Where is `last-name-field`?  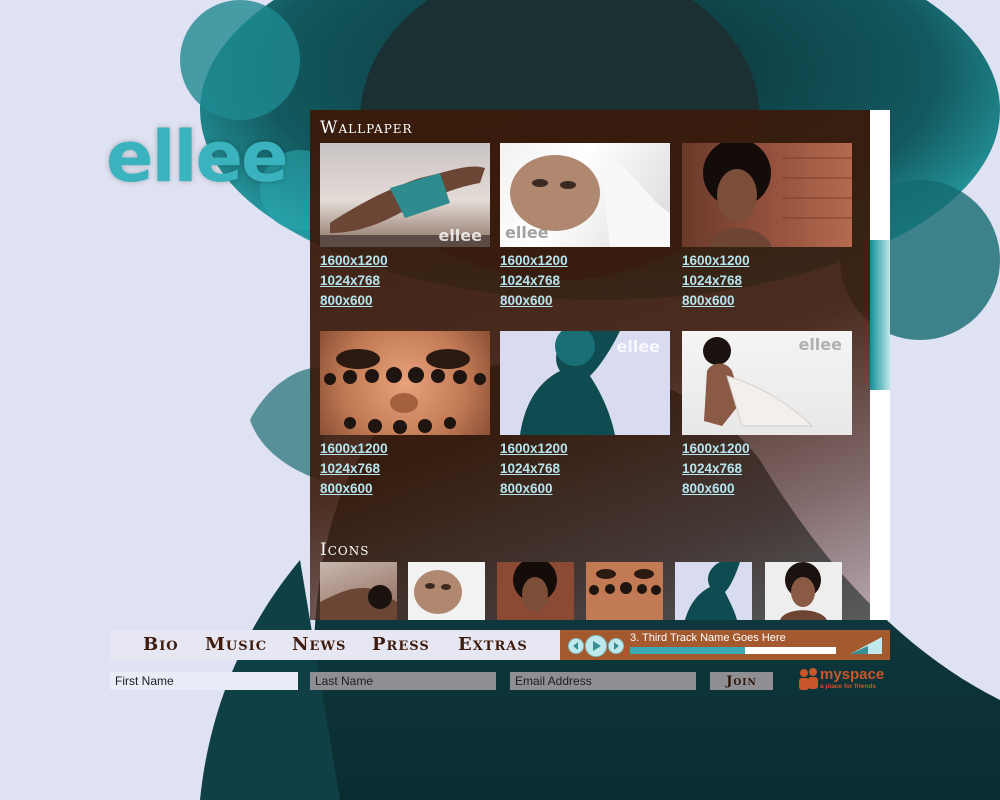
last-name-field is located at coordinates (403, 681).